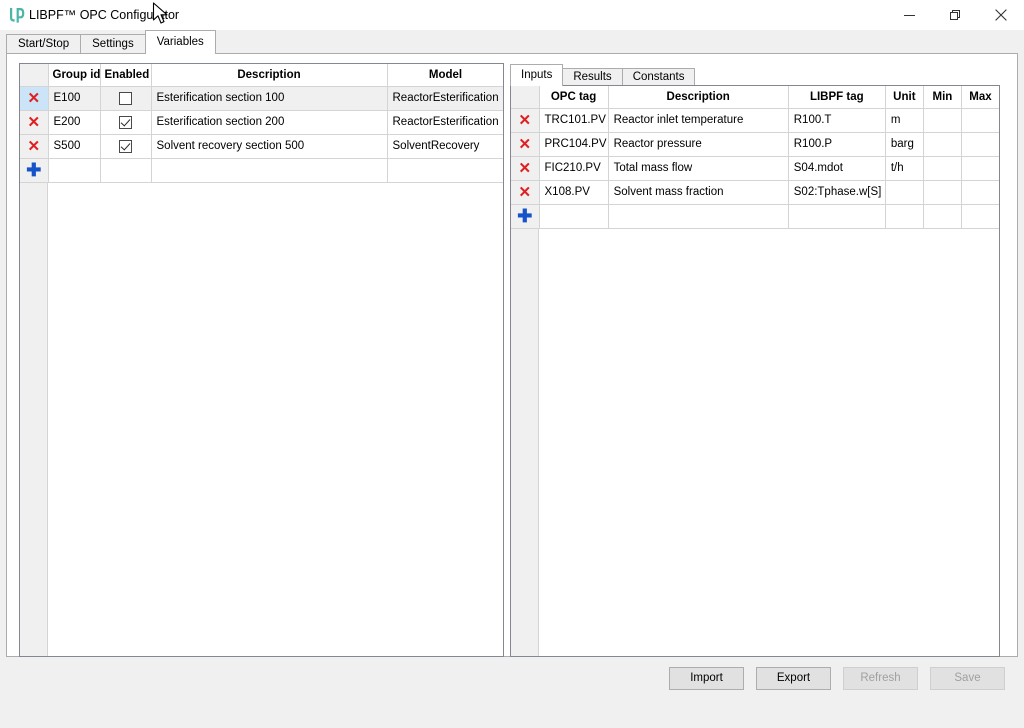 This screenshot has height=728, width=1024. Describe the element at coordinates (904, 97) in the screenshot. I see `inputs-col-unit: Unit` at that location.